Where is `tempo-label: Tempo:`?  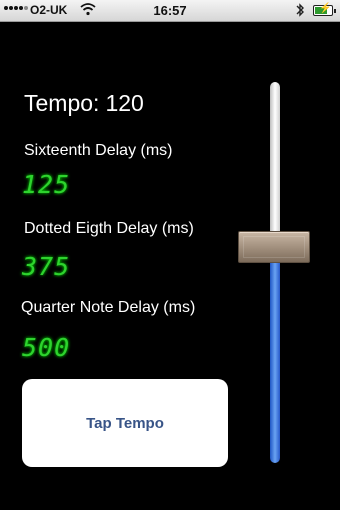
tempo-label: Tempo: is located at coordinates (62, 103).